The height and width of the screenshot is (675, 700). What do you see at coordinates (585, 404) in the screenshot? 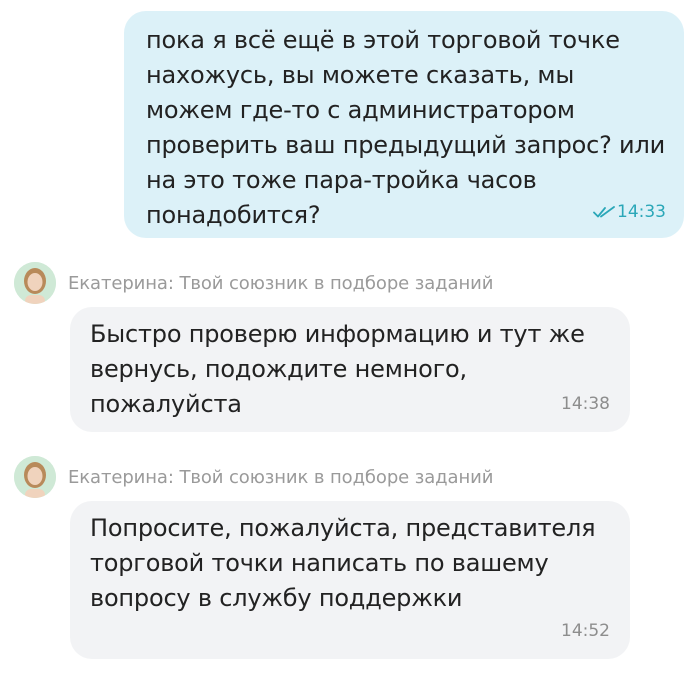
I see `message-time: 14:38` at bounding box center [585, 404].